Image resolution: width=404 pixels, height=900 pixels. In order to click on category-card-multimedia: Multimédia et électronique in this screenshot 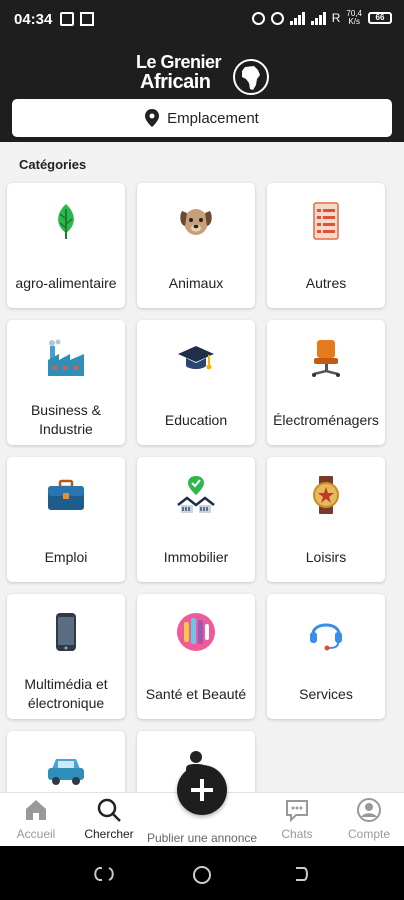, I will do `click(66, 656)`.